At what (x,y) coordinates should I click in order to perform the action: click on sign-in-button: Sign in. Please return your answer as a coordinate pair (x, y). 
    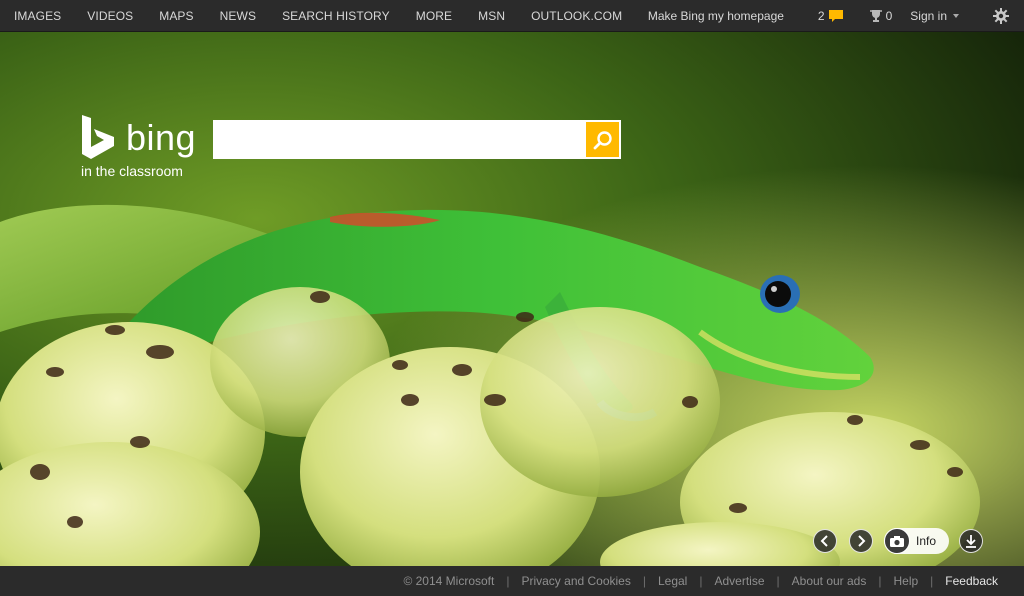
    Looking at the image, I should click on (934, 16).